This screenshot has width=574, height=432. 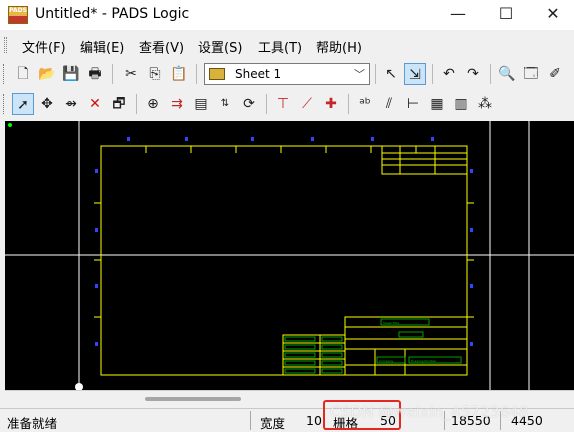 I want to click on reference-icon: ⊢, so click(x=413, y=104).